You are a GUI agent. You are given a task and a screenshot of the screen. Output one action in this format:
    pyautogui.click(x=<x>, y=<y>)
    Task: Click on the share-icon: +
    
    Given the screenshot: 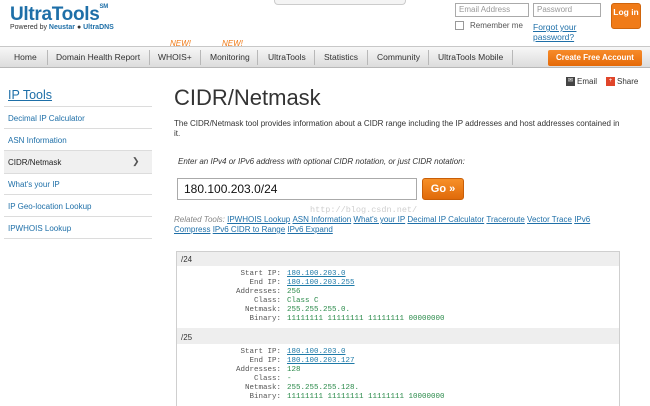 What is the action you would take?
    pyautogui.click(x=610, y=81)
    